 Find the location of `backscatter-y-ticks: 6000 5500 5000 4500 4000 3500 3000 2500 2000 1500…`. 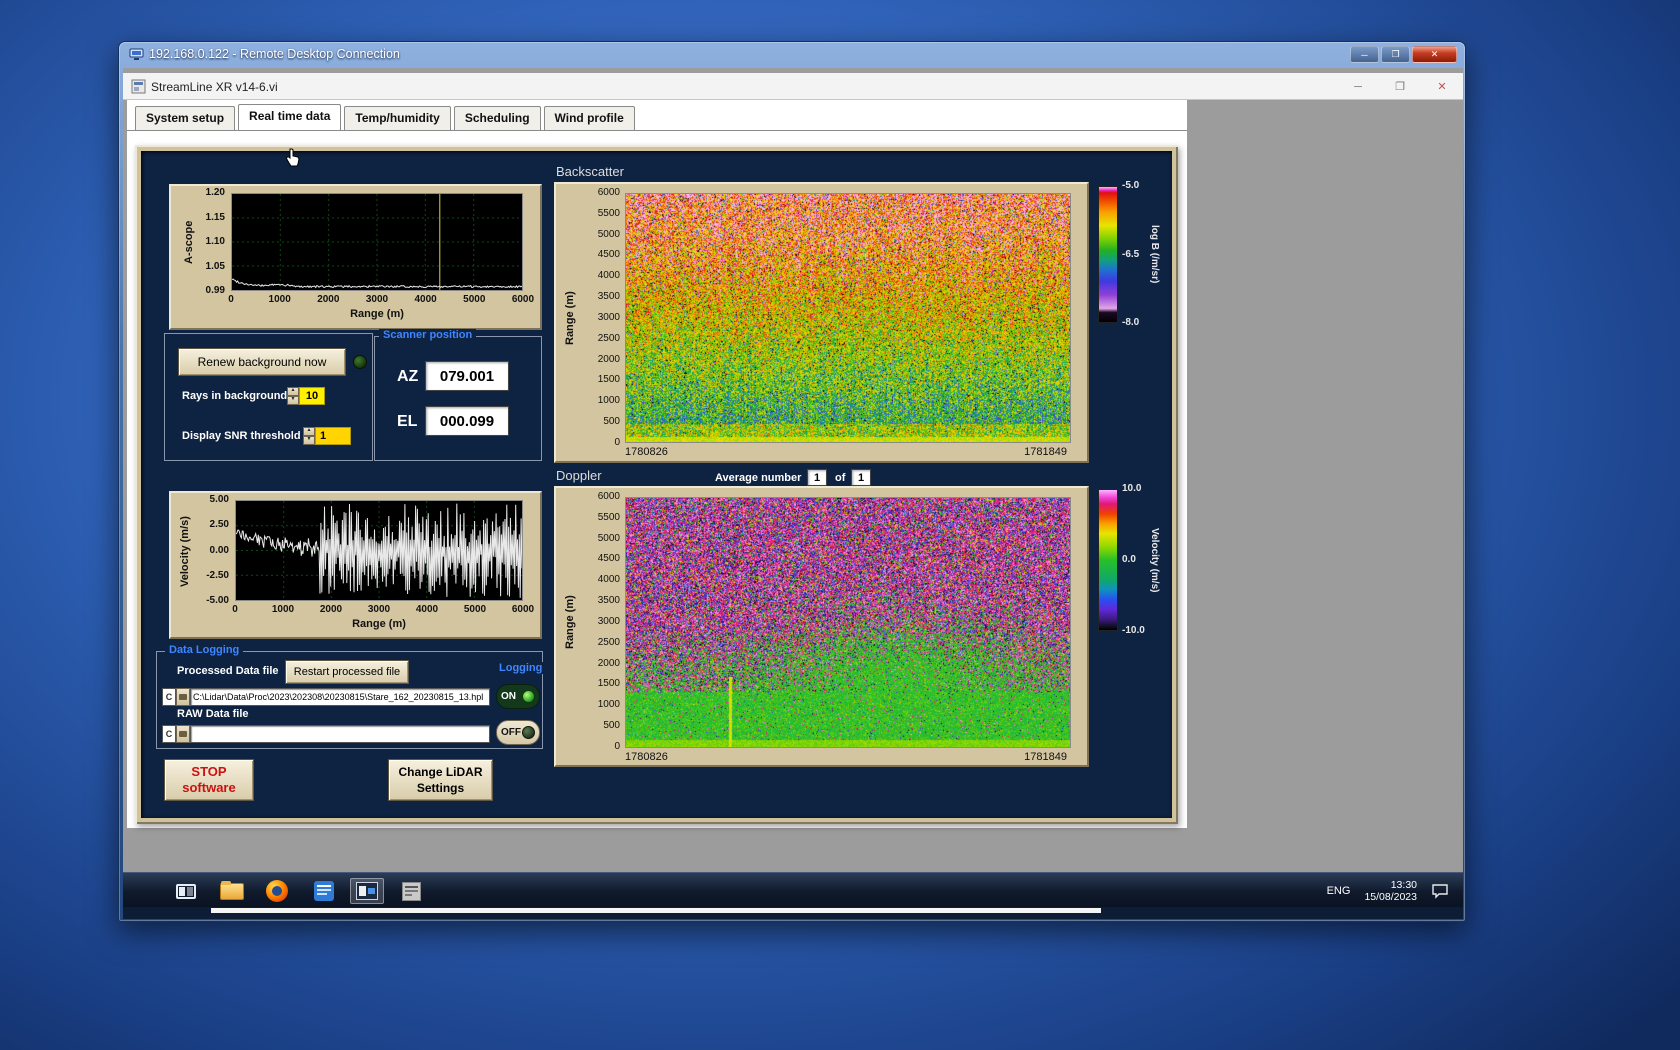

backscatter-y-ticks: 6000 5500 5000 4500 4000 3500 3000 2500 2000 1500… is located at coordinates (601, 318).